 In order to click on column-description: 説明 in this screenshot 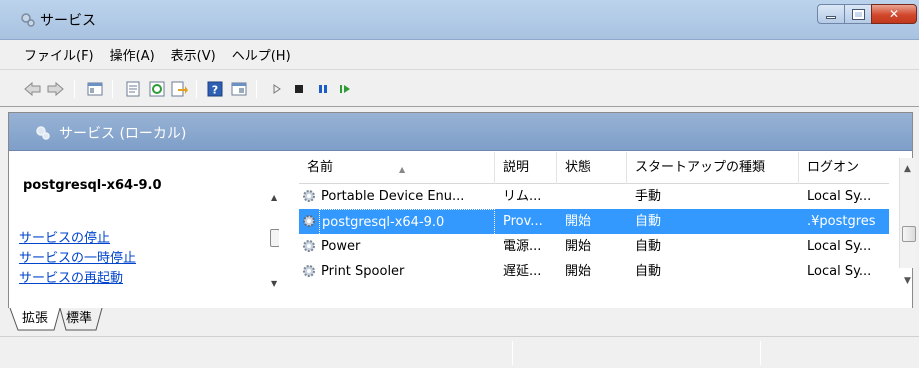, I will do `click(526, 168)`.